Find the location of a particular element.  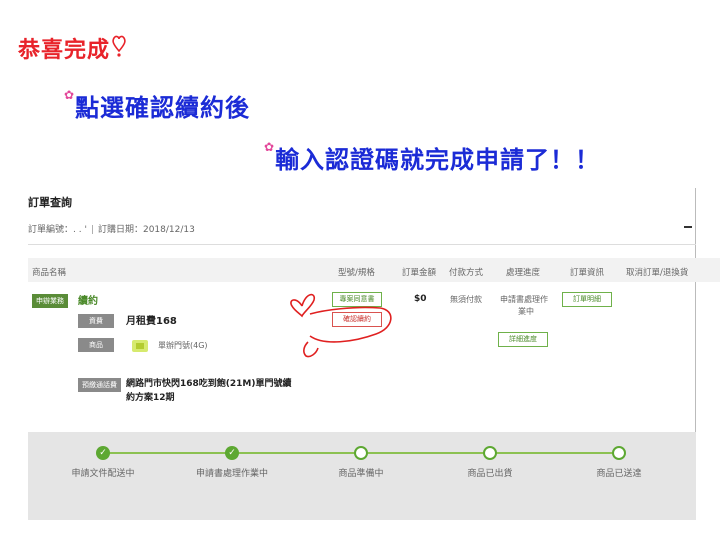

business-type-name: 續約 is located at coordinates (88, 301).